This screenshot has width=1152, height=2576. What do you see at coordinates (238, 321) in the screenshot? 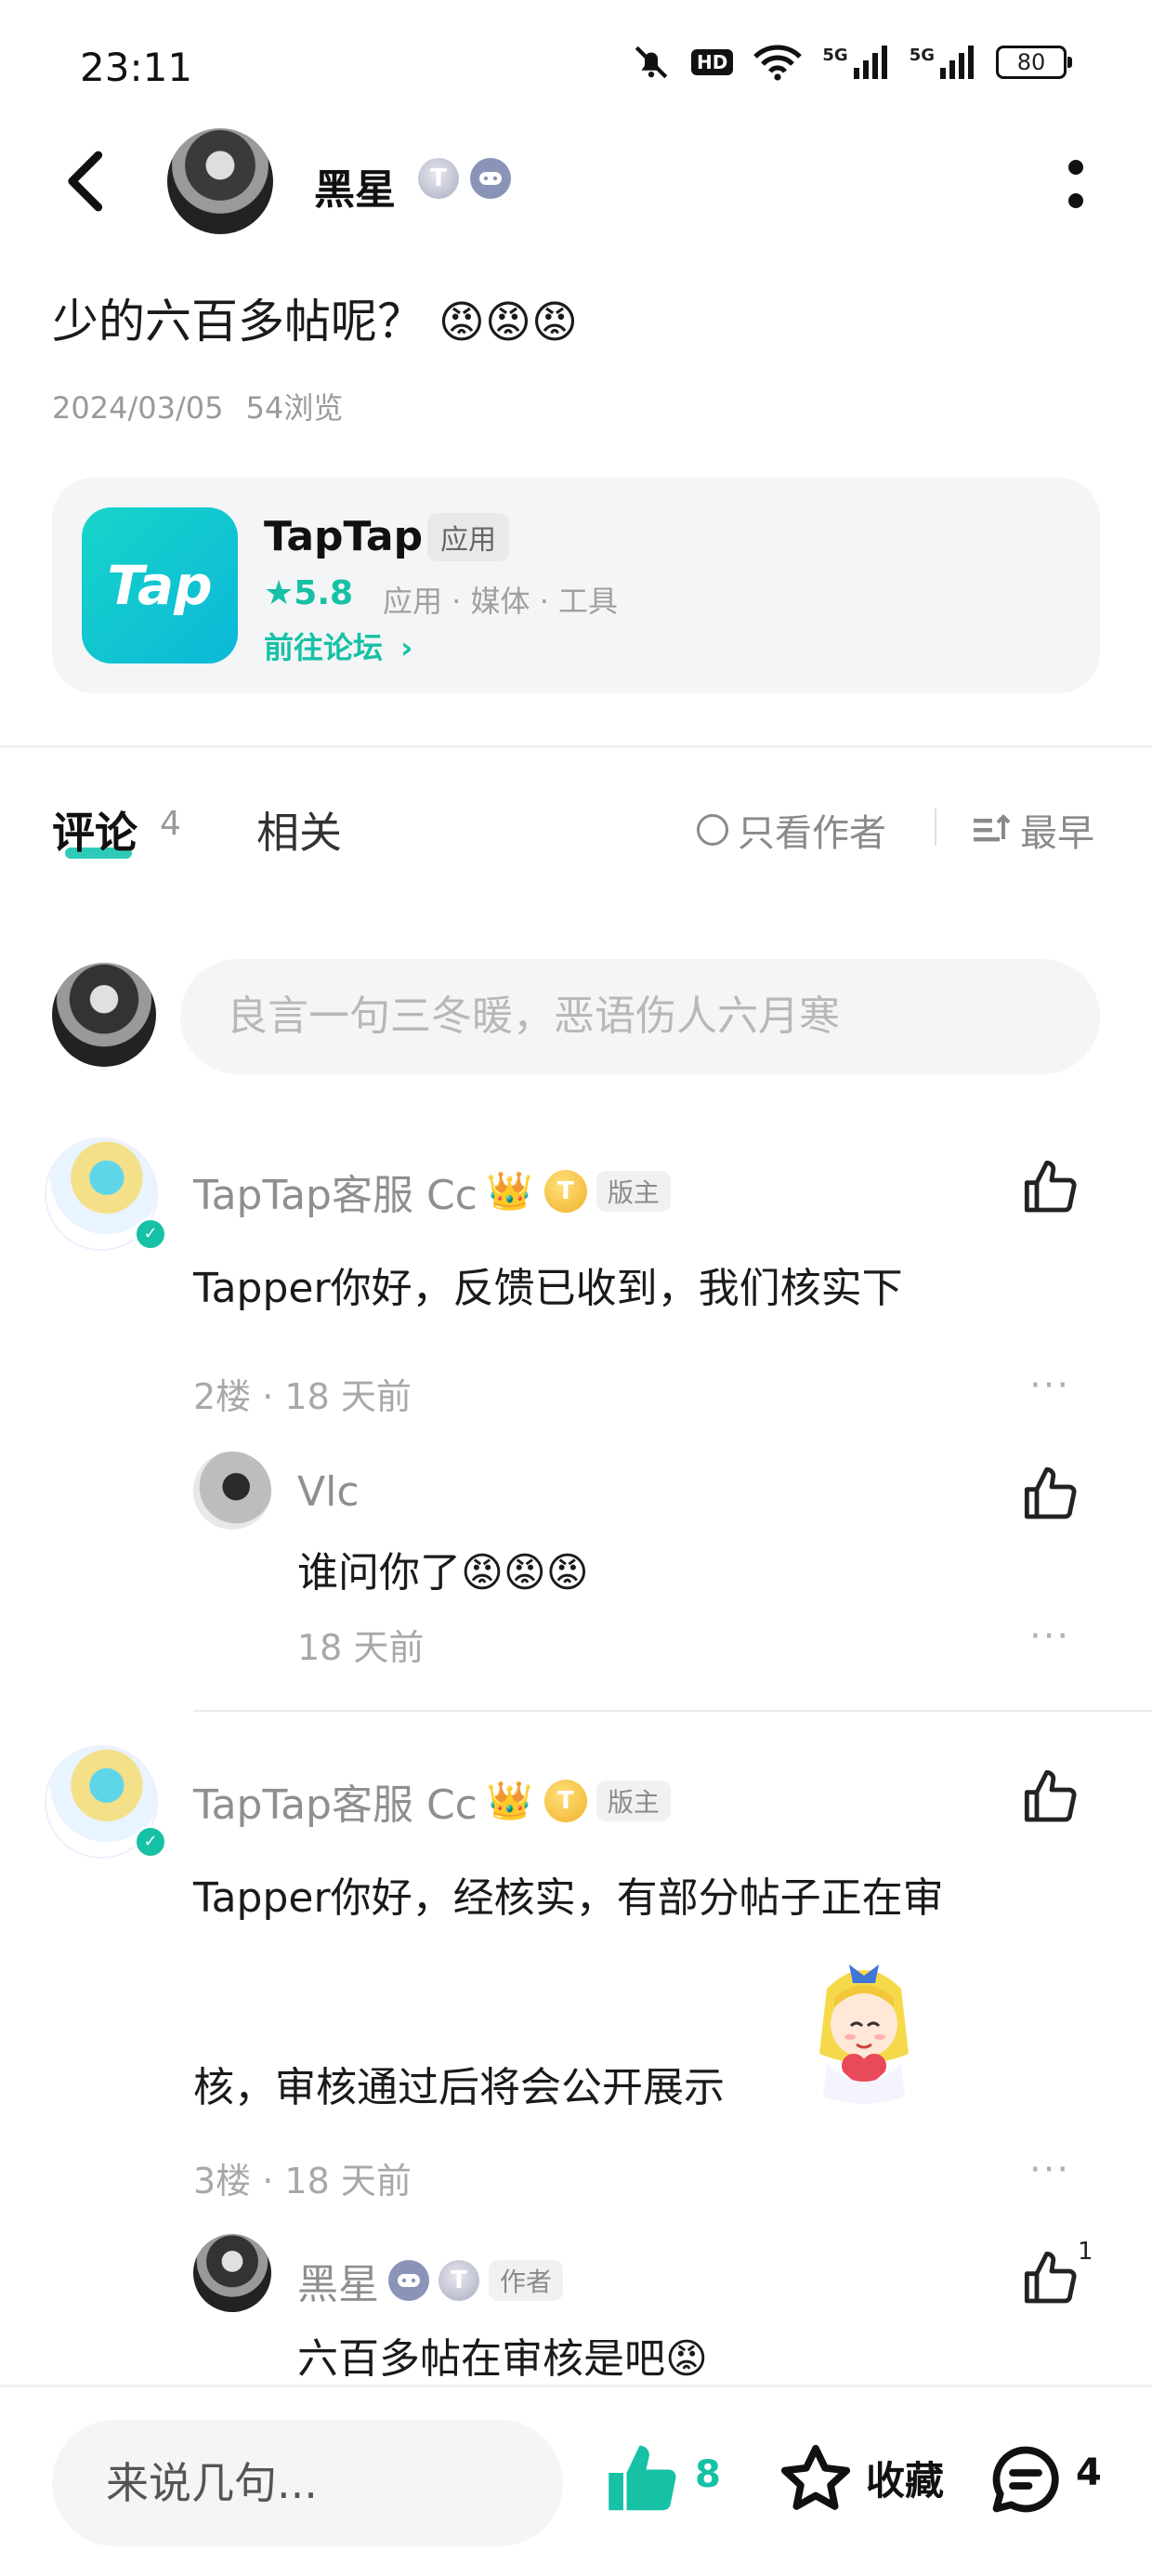
I see `post-title-text: 少的六百多帖呢？` at bounding box center [238, 321].